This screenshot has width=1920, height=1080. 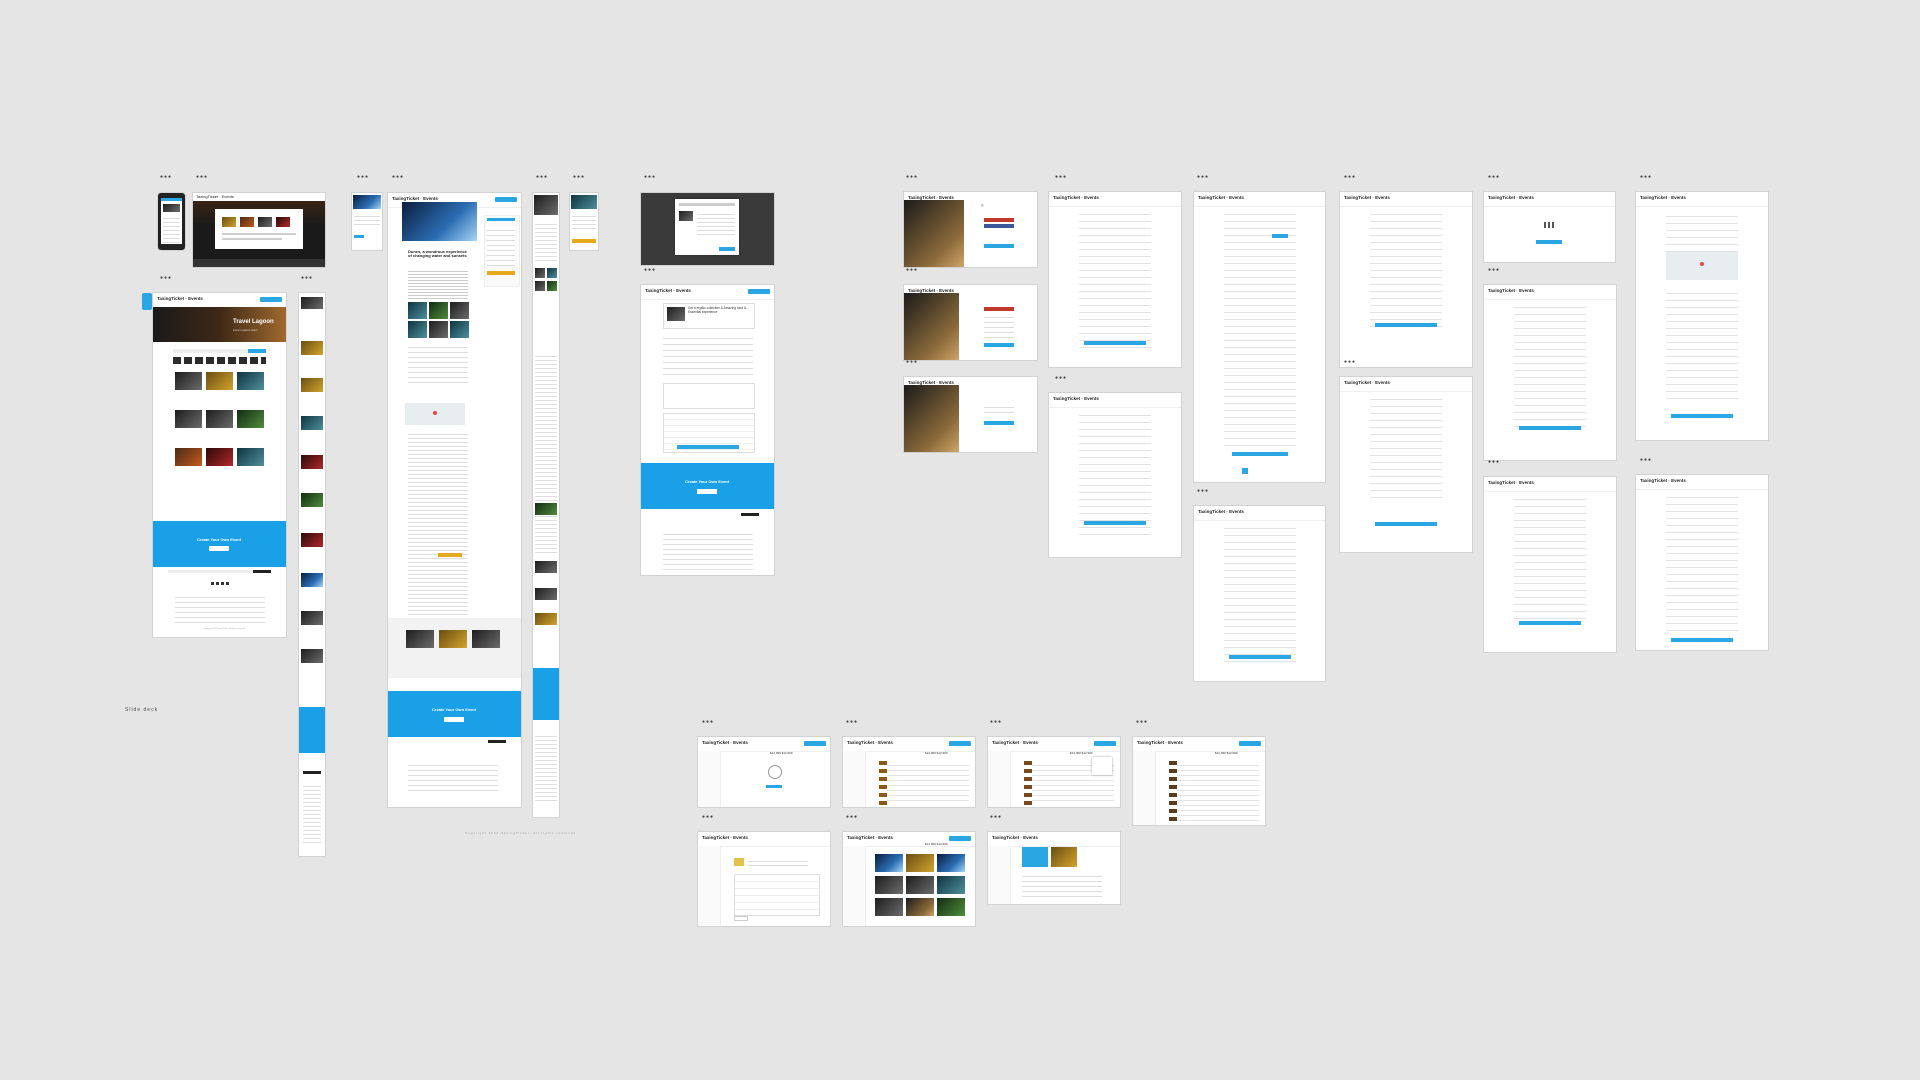 What do you see at coordinates (708, 447) in the screenshot?
I see `checkout-button` at bounding box center [708, 447].